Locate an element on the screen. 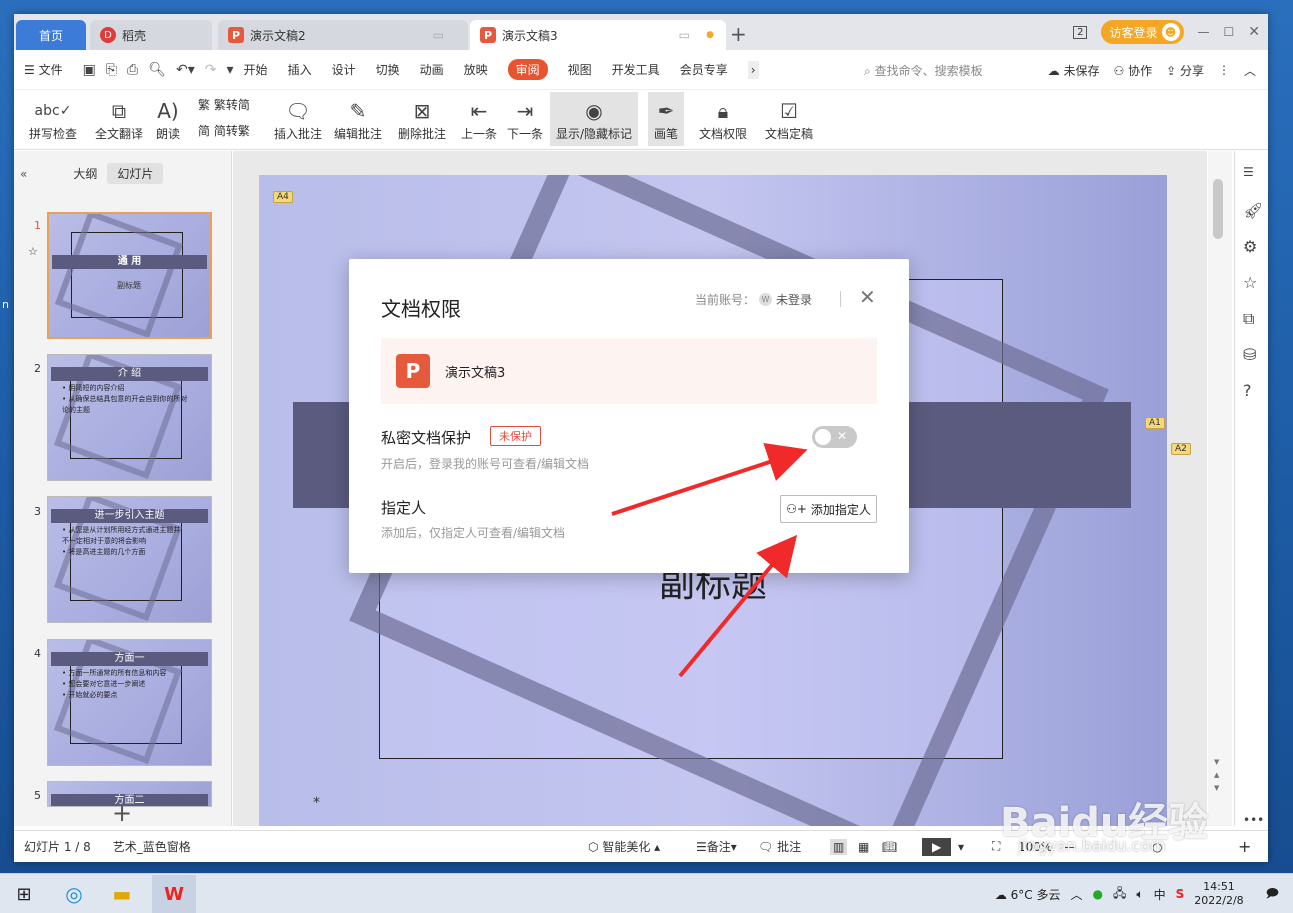  comment-marker-a1: A1 is located at coordinates (1155, 423).